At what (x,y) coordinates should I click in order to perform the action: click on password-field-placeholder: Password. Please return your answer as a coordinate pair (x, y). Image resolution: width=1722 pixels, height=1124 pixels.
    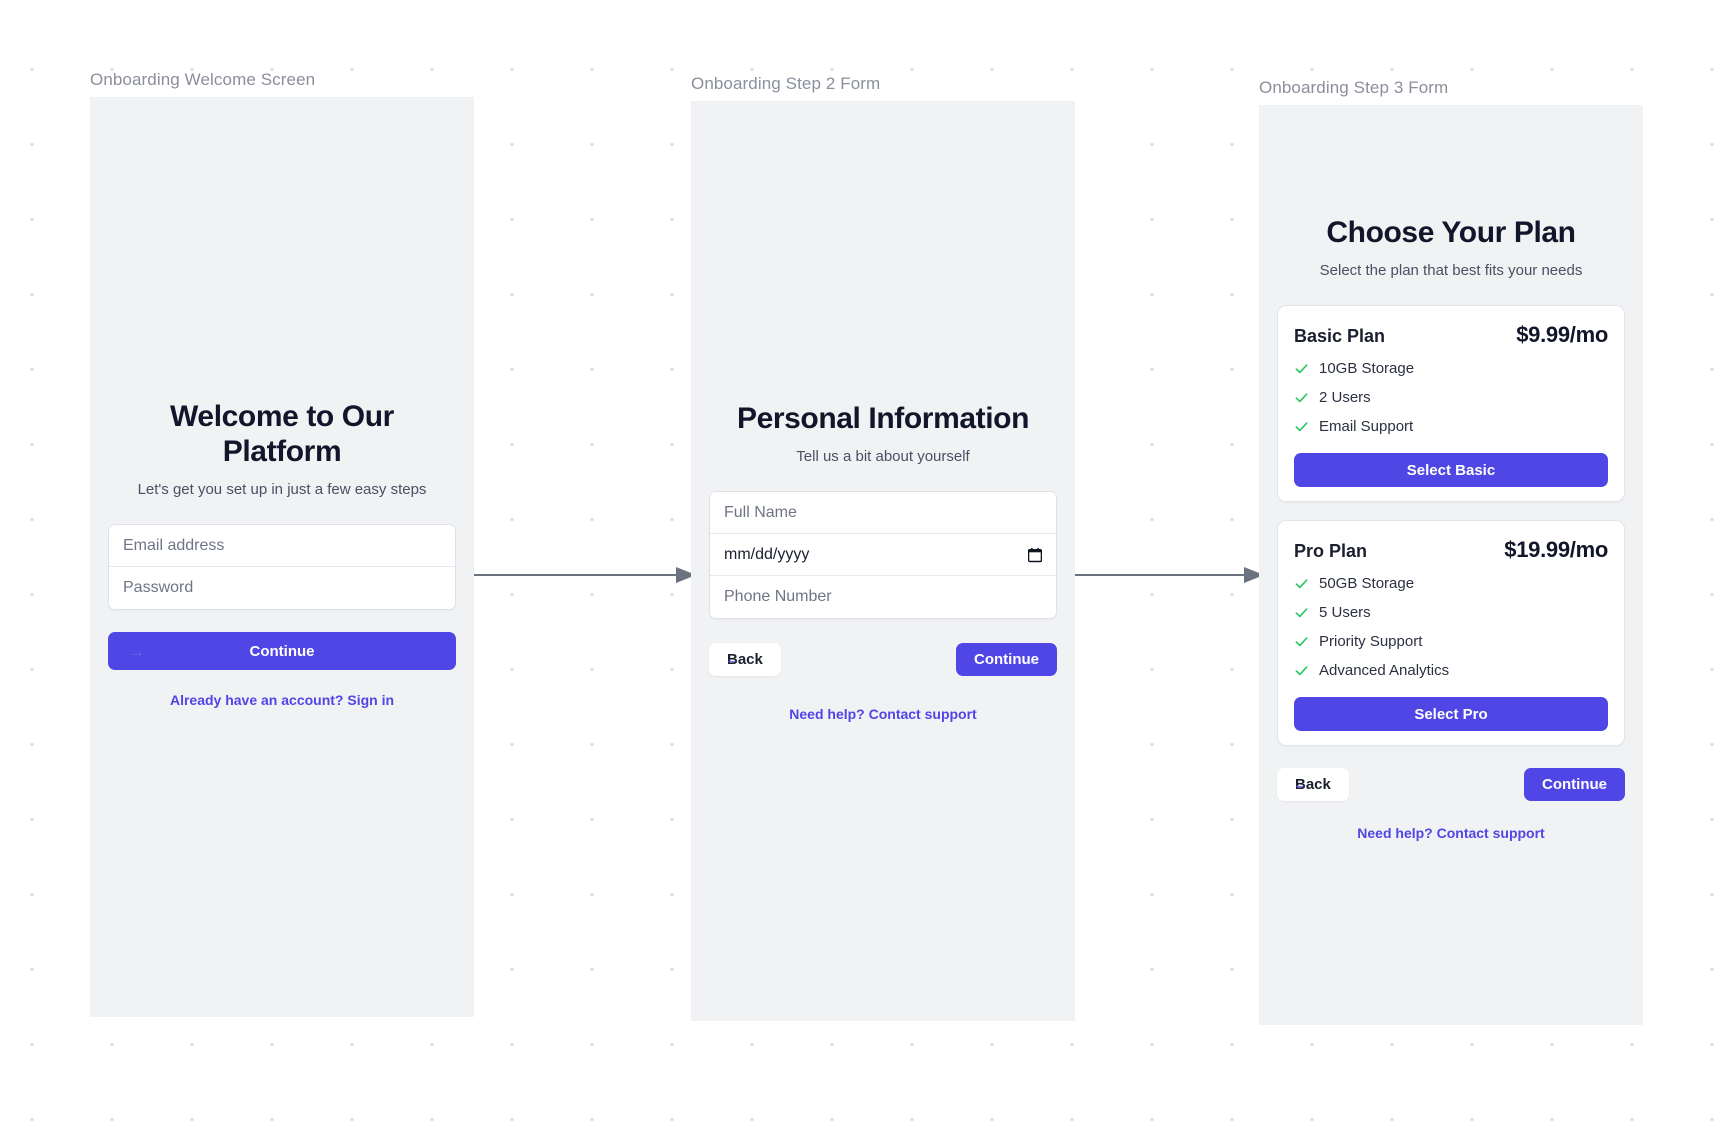
    Looking at the image, I should click on (158, 588).